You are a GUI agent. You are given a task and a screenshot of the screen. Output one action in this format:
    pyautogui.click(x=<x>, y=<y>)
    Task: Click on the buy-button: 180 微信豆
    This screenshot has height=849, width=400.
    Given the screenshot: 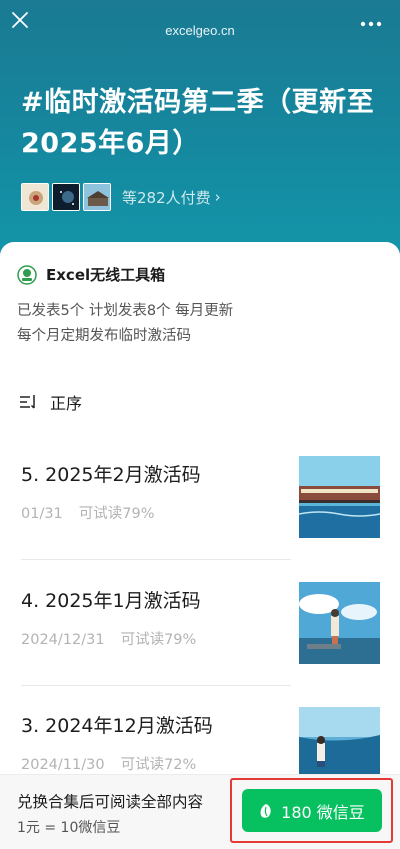 What is the action you would take?
    pyautogui.click(x=312, y=810)
    